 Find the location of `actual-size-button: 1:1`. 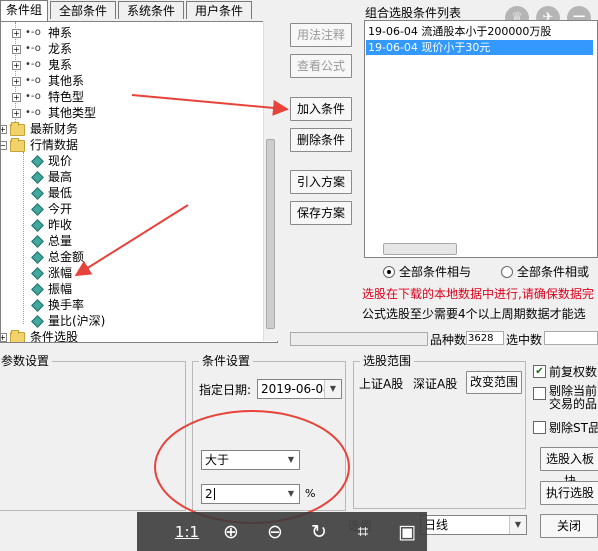

actual-size-button: 1:1 is located at coordinates (187, 532).